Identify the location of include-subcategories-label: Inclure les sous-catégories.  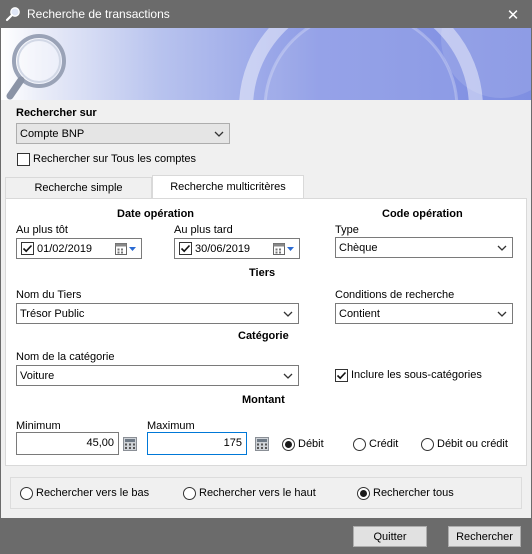
(416, 375).